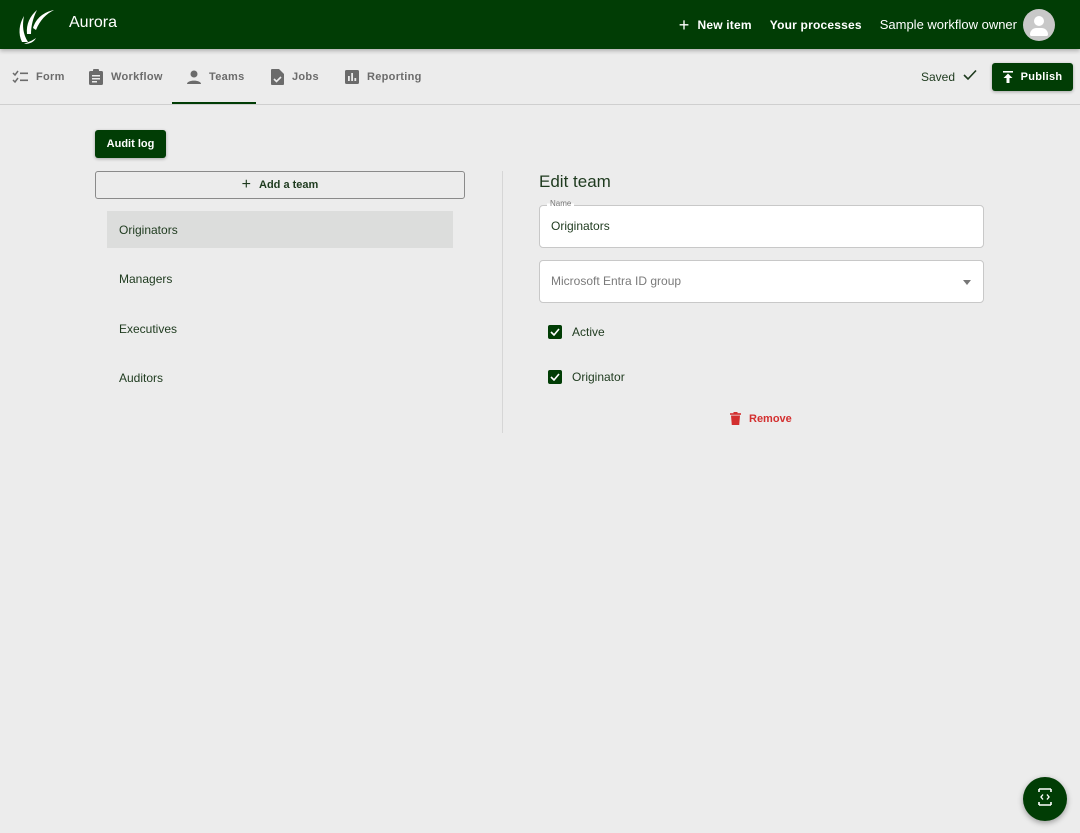 This screenshot has height=833, width=1080. I want to click on tab-teams: Teams, so click(216, 77).